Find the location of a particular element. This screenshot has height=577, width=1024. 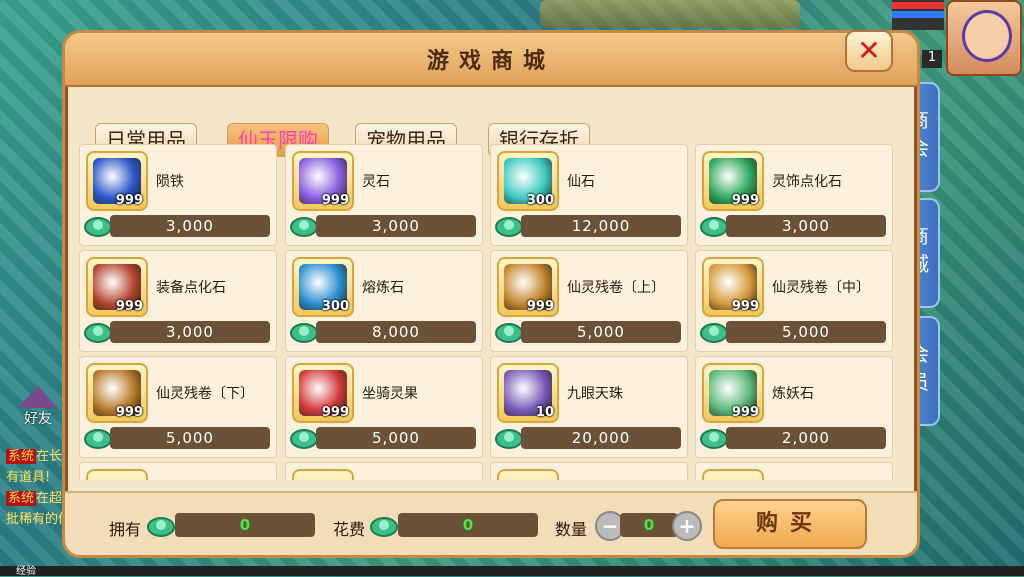

item-card: 999 坐骑灵果 5,000 is located at coordinates (384, 407).